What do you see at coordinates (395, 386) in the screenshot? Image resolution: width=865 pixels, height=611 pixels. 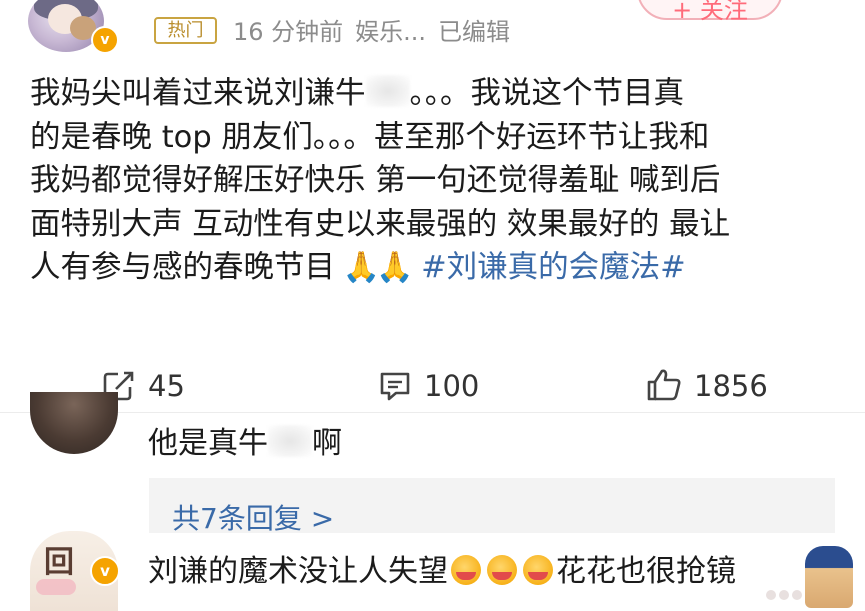 I see `comment-icon` at bounding box center [395, 386].